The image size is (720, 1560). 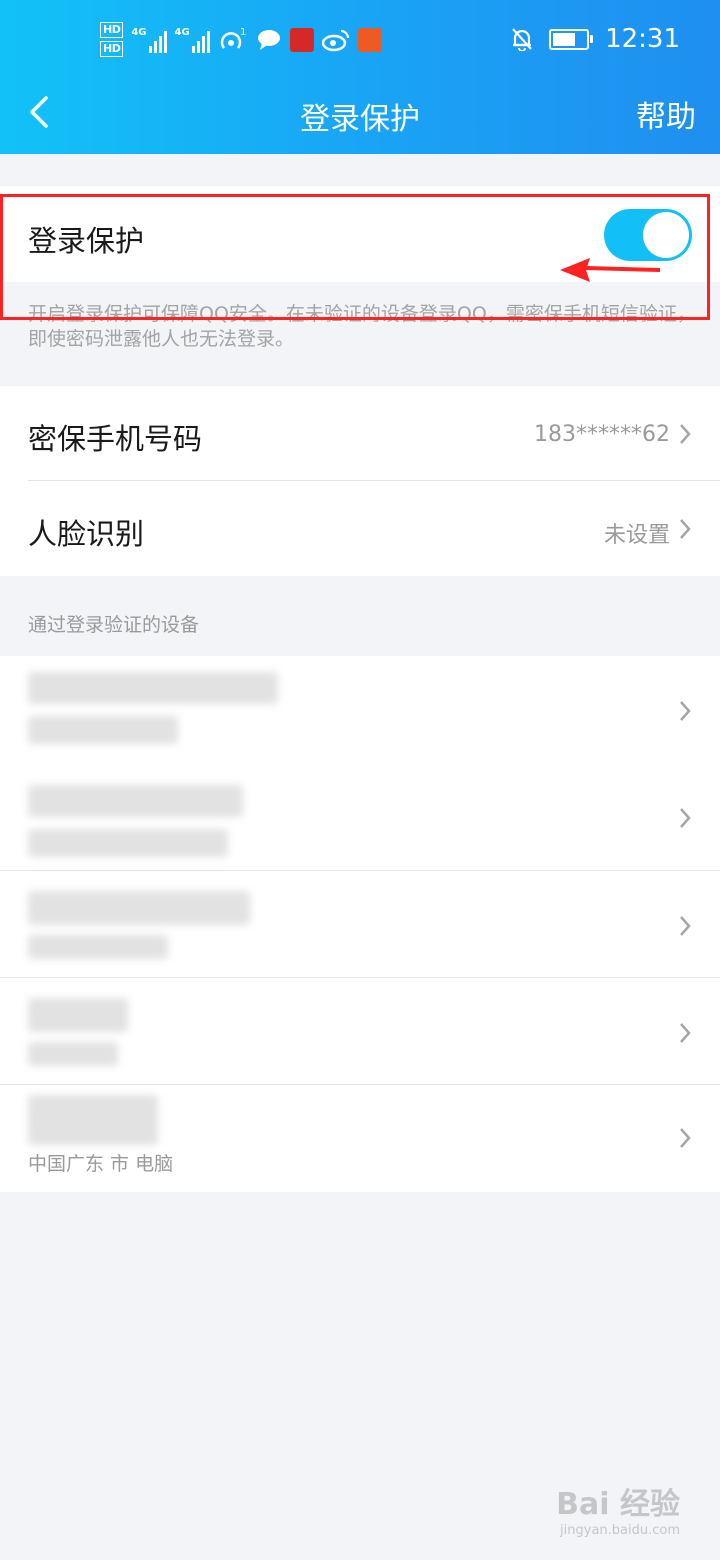 What do you see at coordinates (369, 39) in the screenshot?
I see `orange-app-icon` at bounding box center [369, 39].